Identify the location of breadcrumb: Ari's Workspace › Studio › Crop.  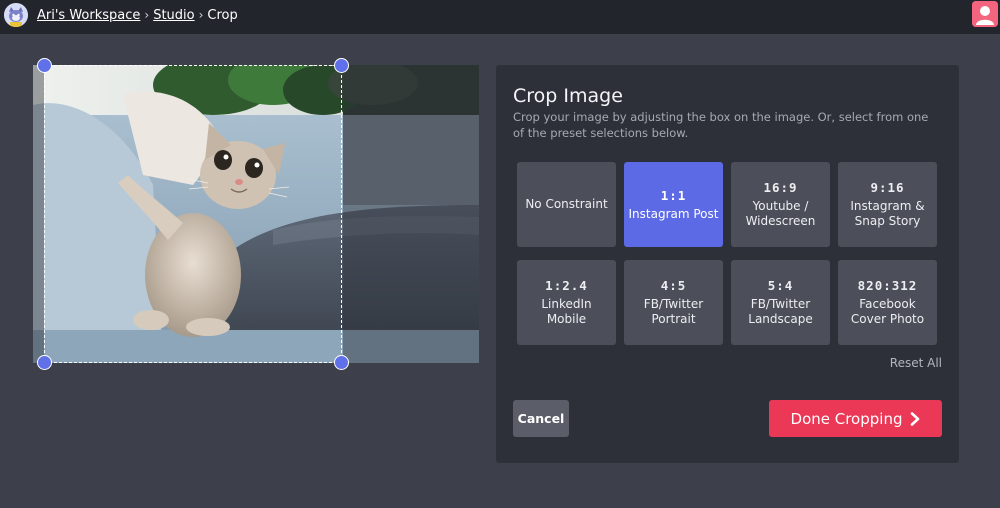
(137, 15).